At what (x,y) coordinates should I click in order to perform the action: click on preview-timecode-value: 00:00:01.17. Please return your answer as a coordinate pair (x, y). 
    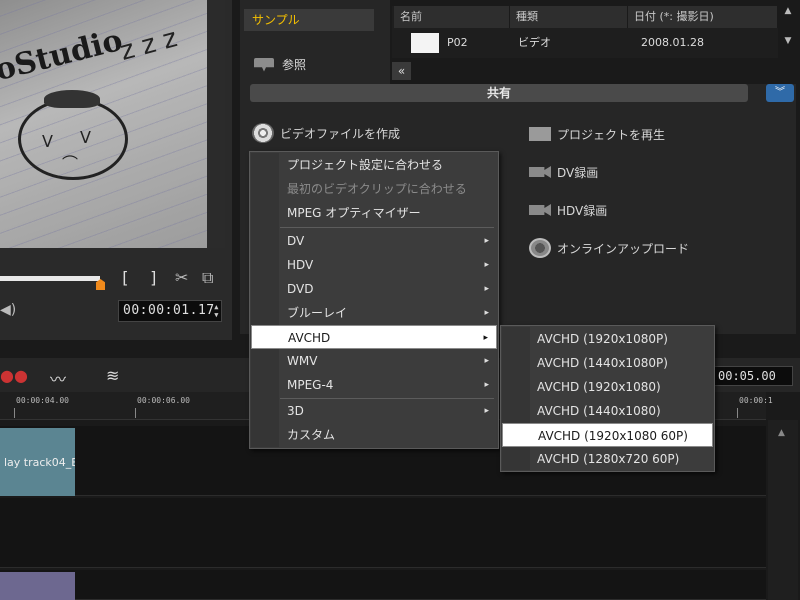
    Looking at the image, I should click on (169, 310).